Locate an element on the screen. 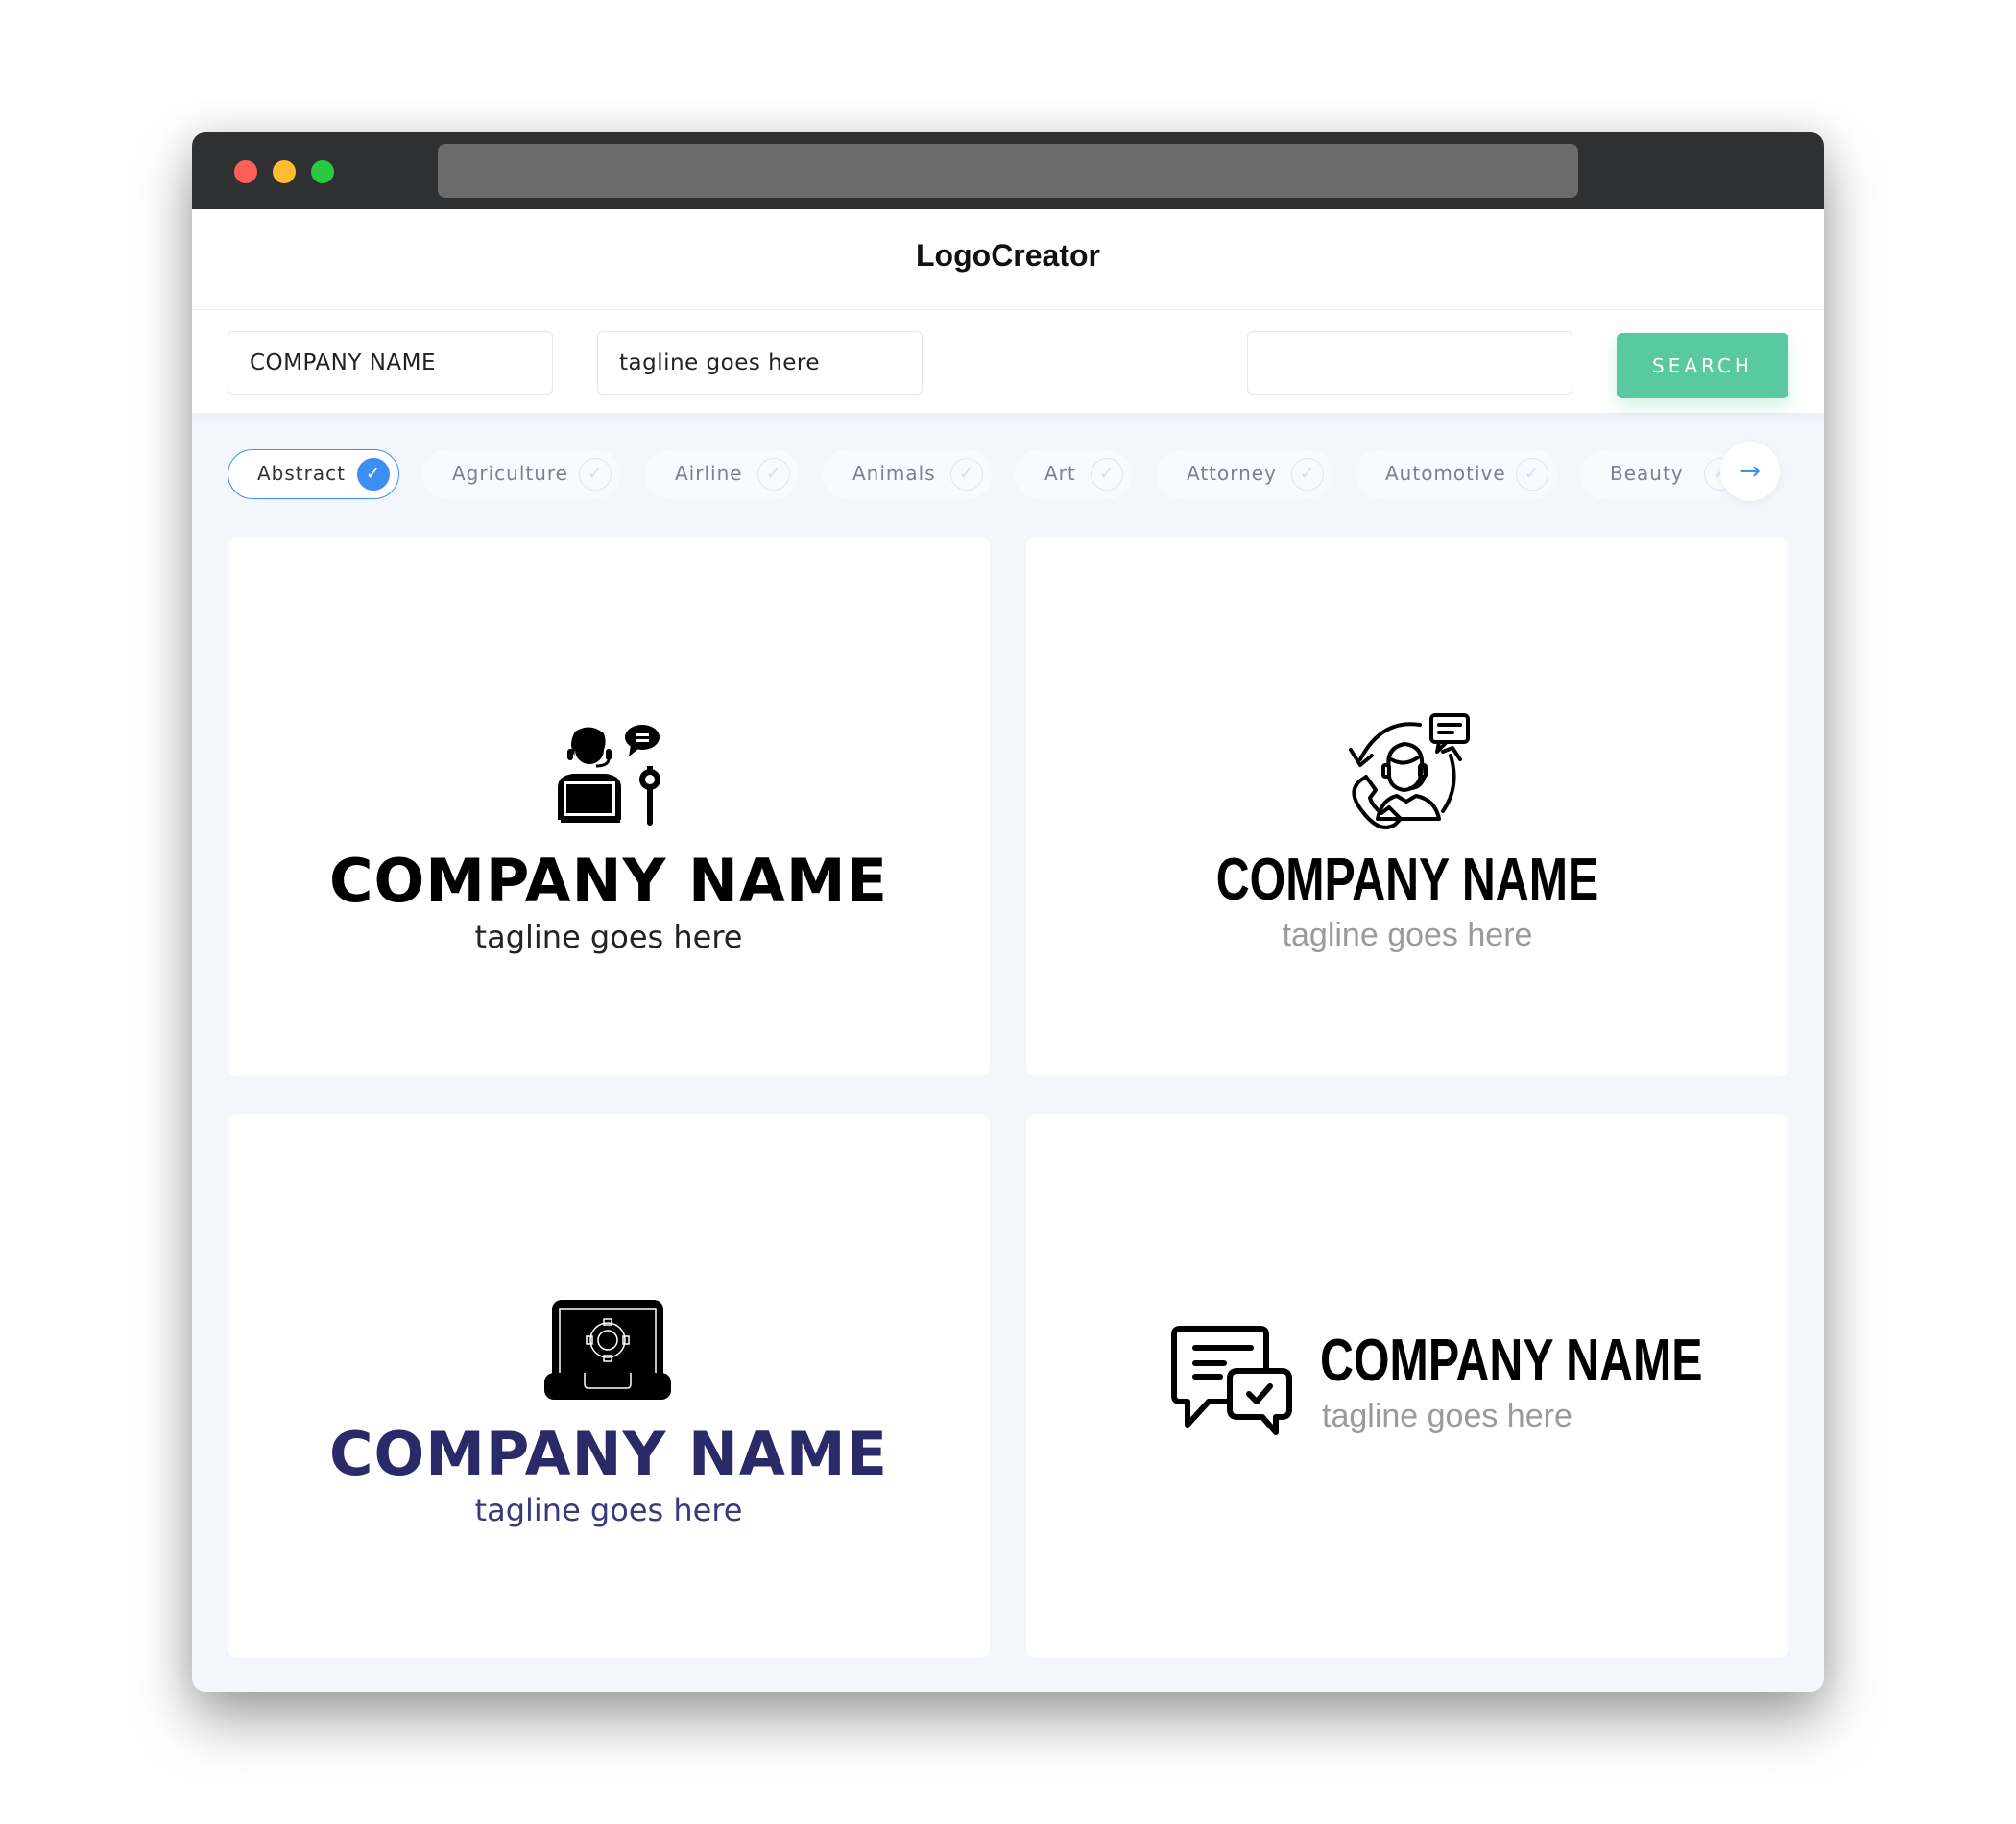  maximize-window-button is located at coordinates (322, 171).